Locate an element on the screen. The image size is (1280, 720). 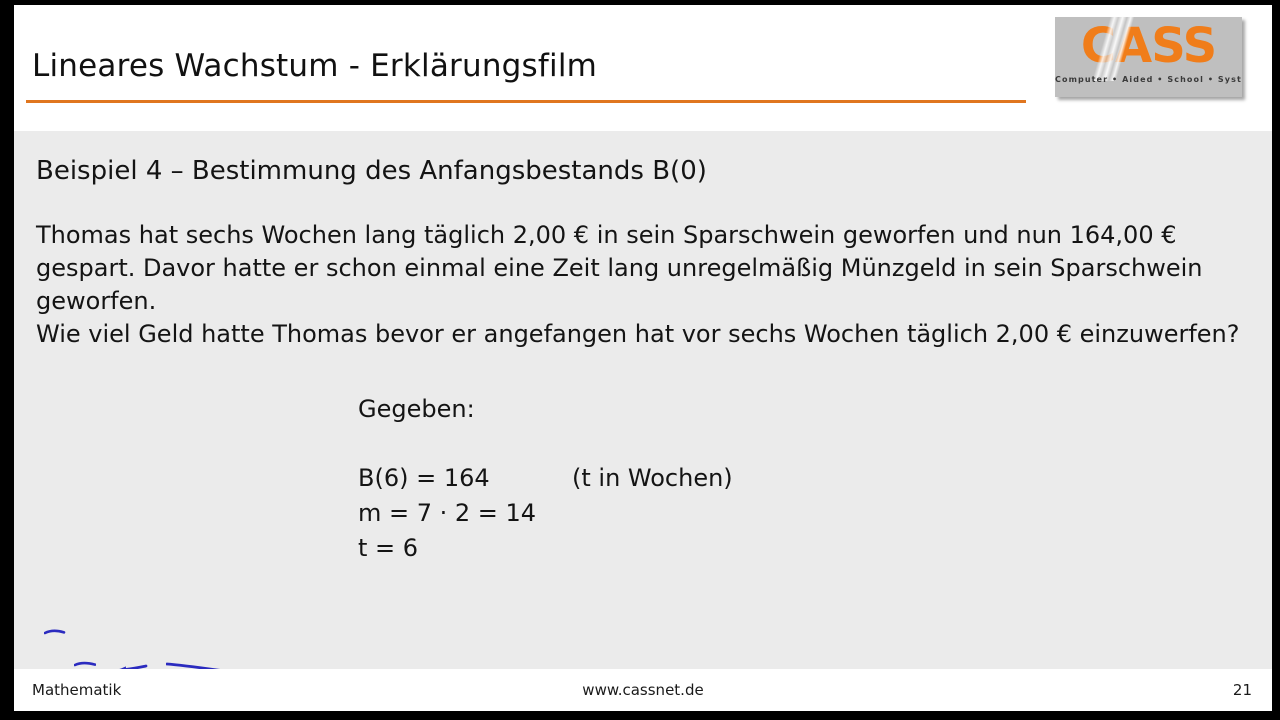
cass-logo: CASS Computer • Aided • School • System is located at coordinates (1148, 57).